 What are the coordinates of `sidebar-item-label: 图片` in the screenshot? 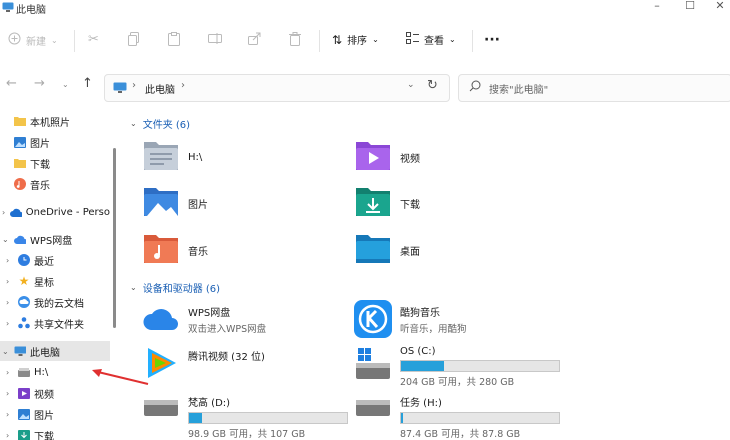 It's located at (44, 416).